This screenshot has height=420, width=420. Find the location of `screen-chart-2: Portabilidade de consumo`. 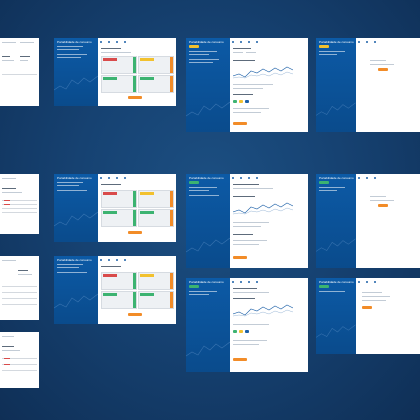

screen-chart-2: Portabilidade de consumo is located at coordinates (247, 221).